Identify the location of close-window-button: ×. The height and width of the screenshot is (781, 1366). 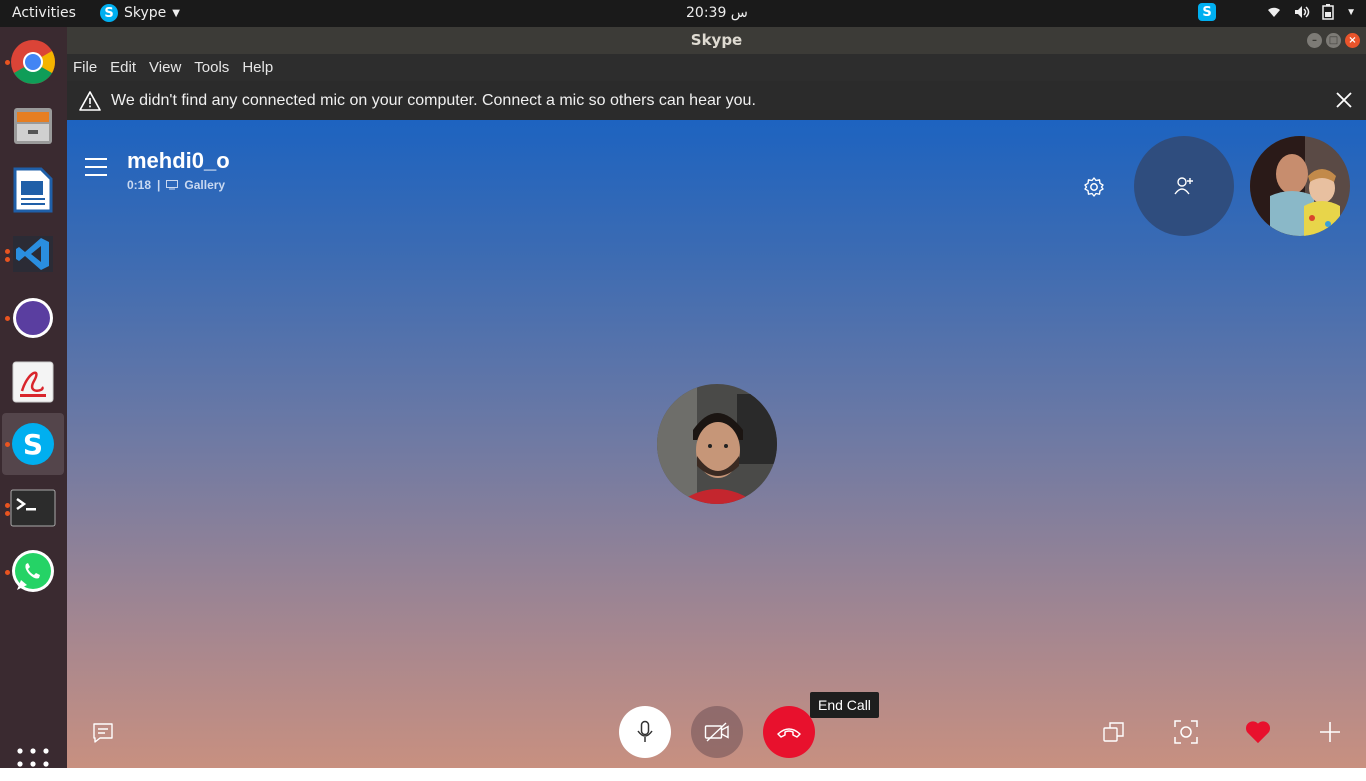
(1352, 40).